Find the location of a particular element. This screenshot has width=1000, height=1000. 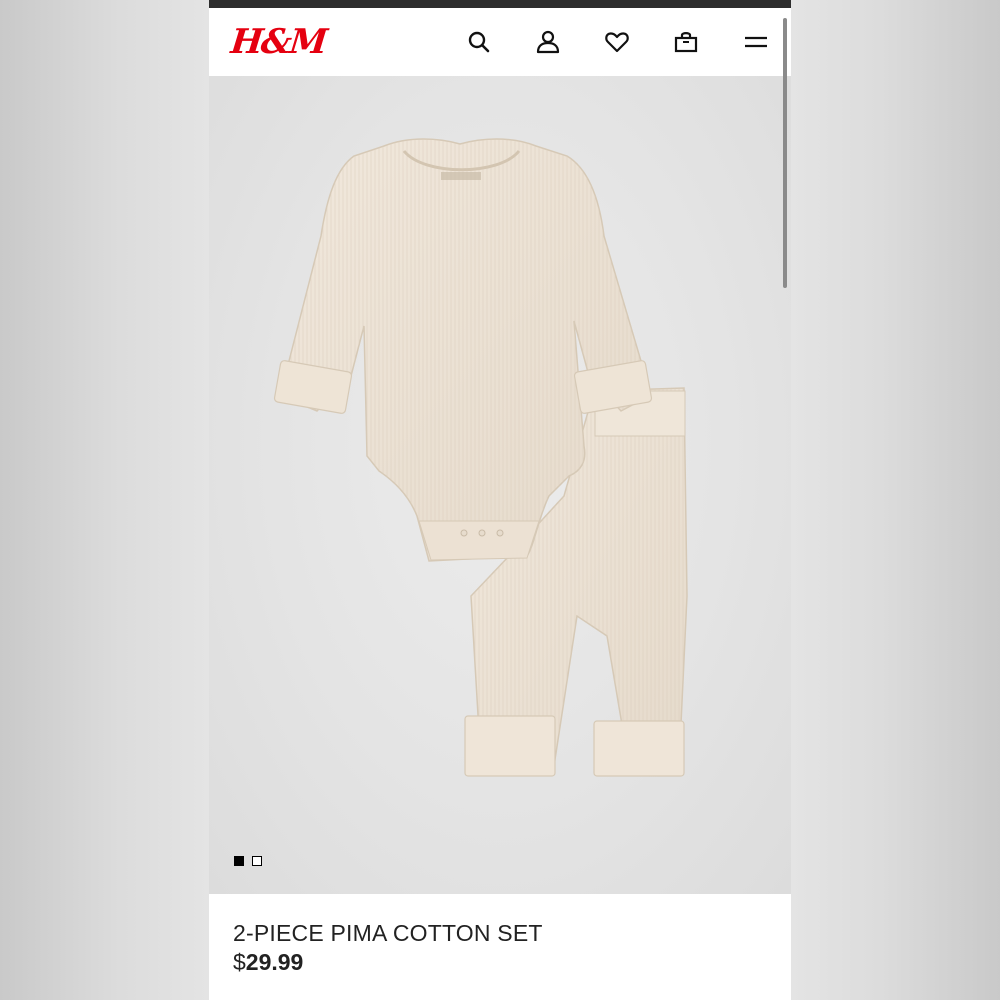

hm-logo: H&M is located at coordinates (278, 42).